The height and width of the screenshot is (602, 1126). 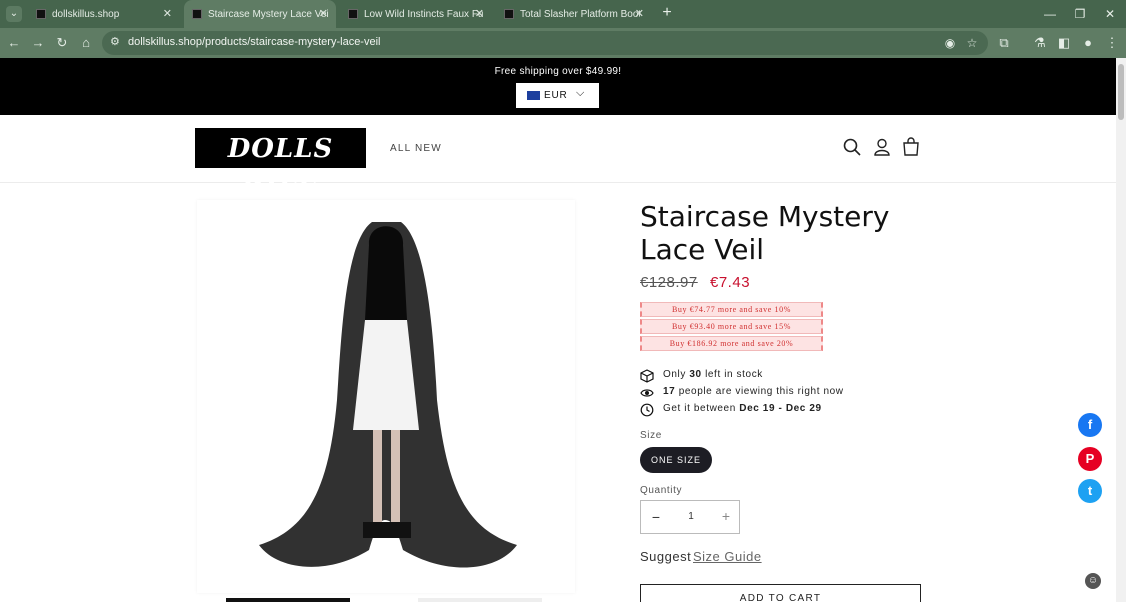 What do you see at coordinates (14, 14) in the screenshot?
I see `tab-search-chevron-icon: ⌄` at bounding box center [14, 14].